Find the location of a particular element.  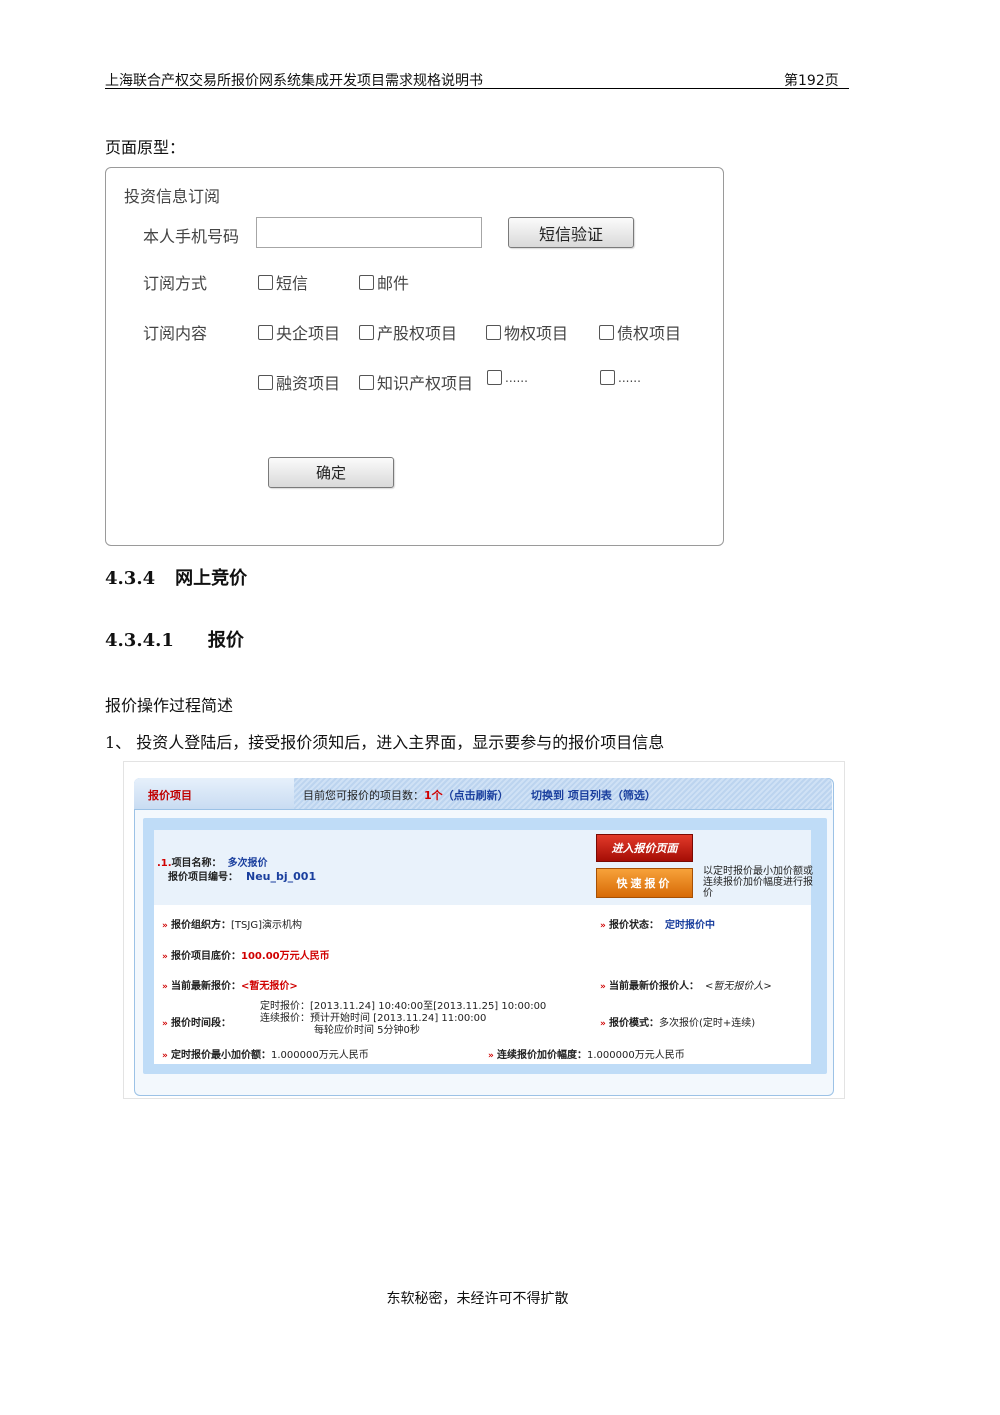

project-name-row: .1.项目名称： 多次报价 is located at coordinates (212, 861).